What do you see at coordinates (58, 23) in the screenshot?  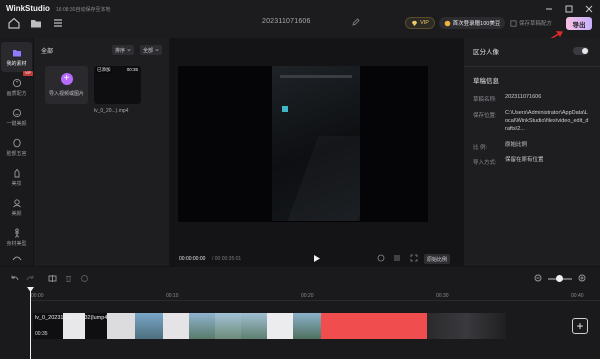 I see `menu-icon` at bounding box center [58, 23].